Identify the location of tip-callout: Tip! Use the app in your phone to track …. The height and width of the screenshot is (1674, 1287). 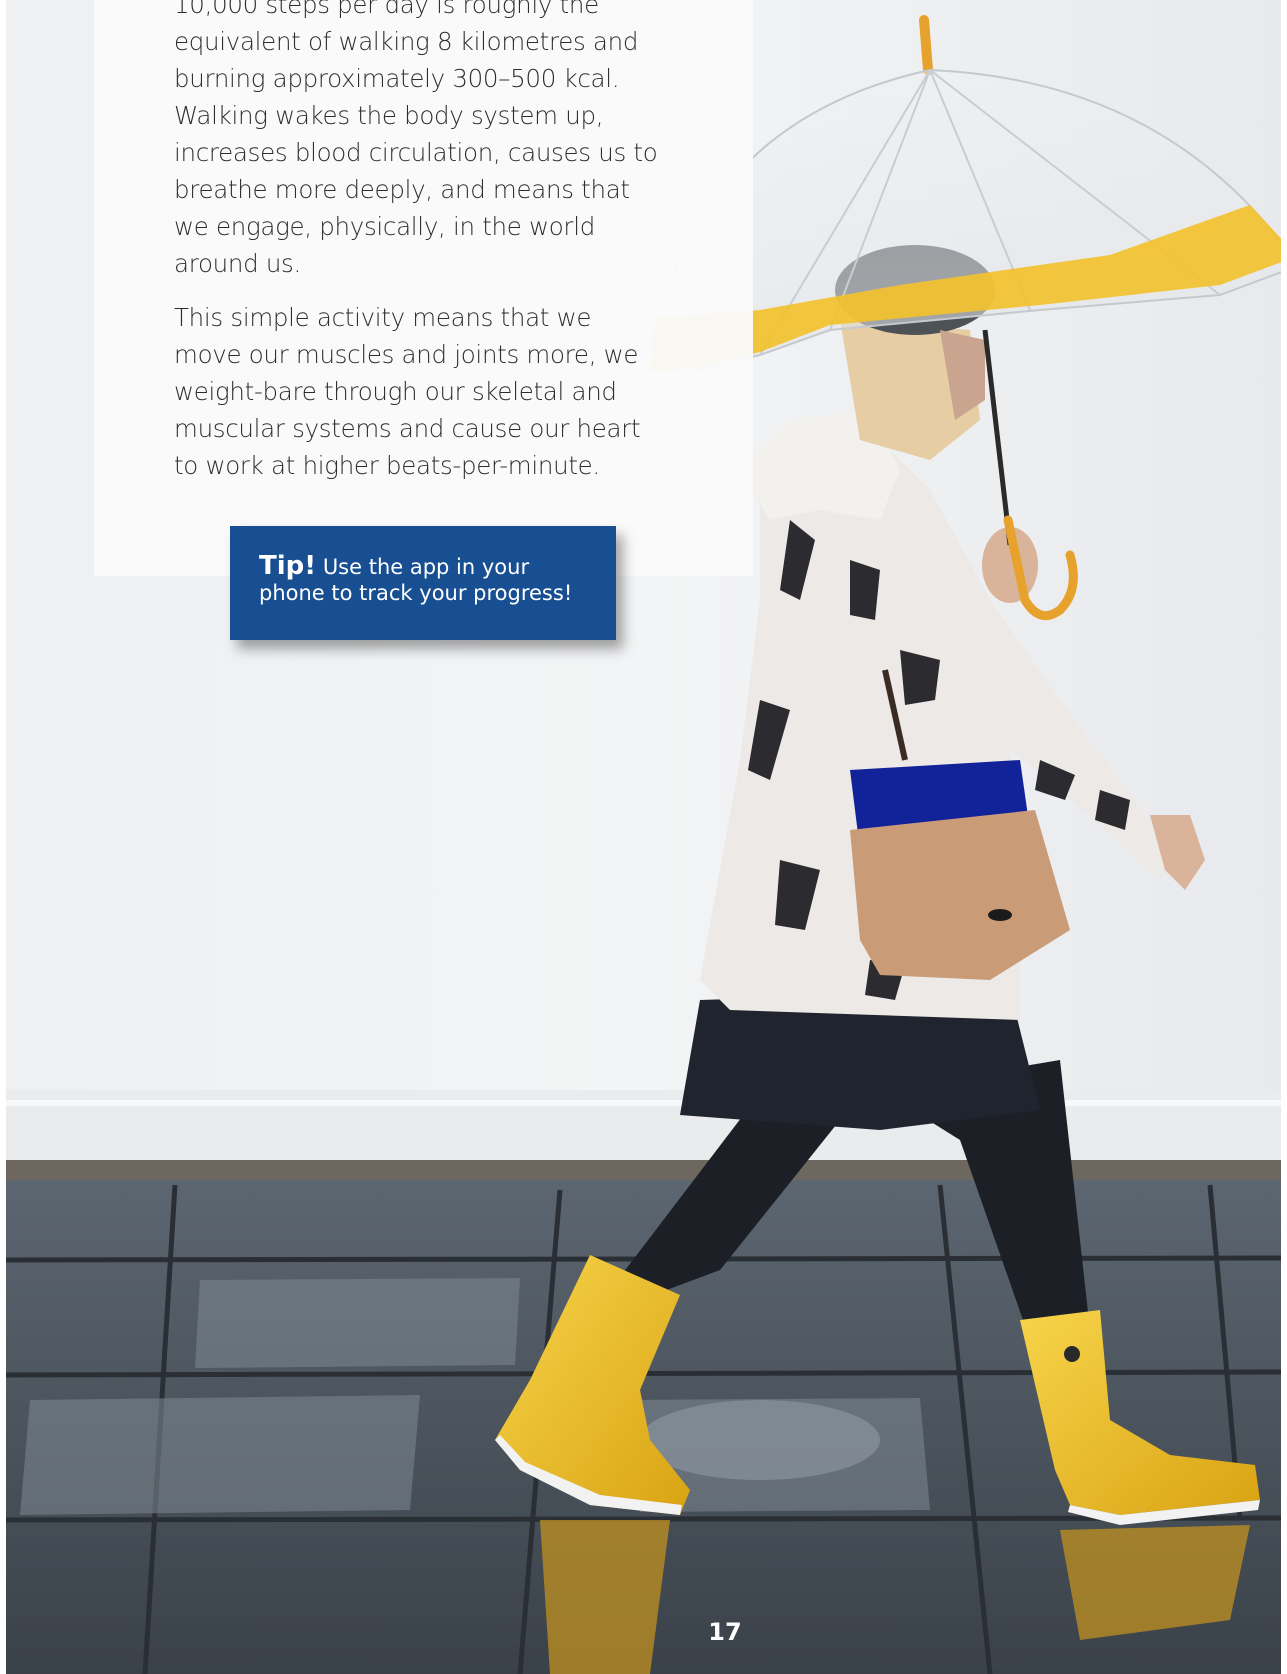
(423, 583).